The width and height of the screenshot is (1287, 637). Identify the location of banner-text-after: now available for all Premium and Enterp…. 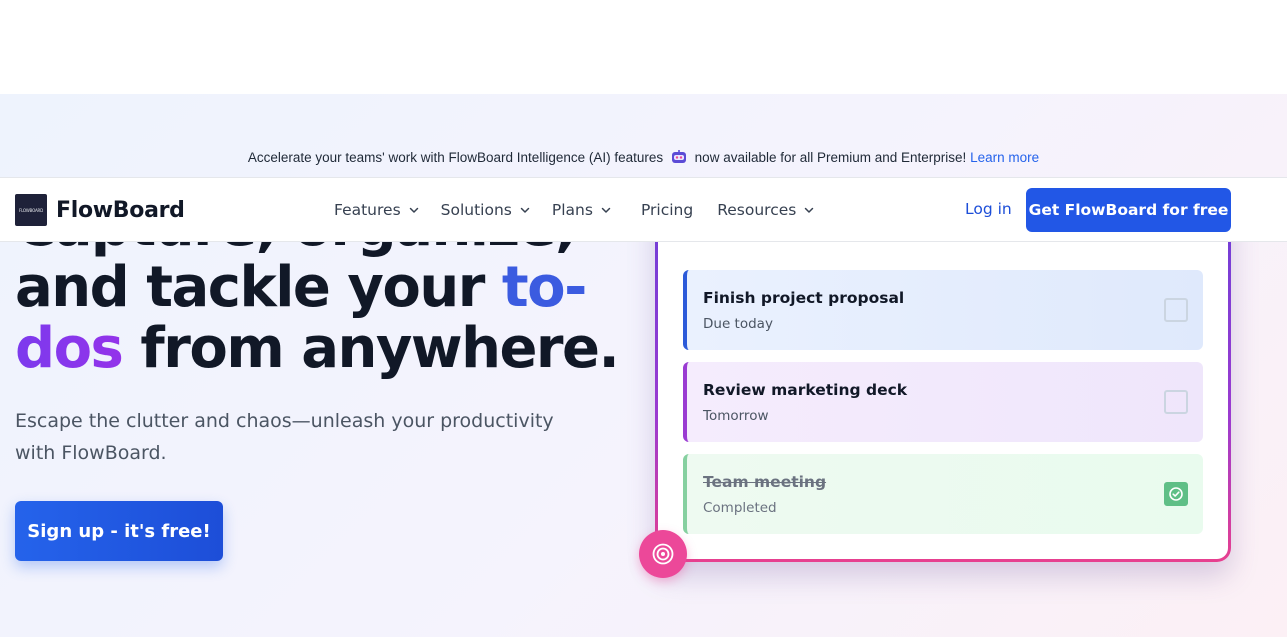
(830, 157).